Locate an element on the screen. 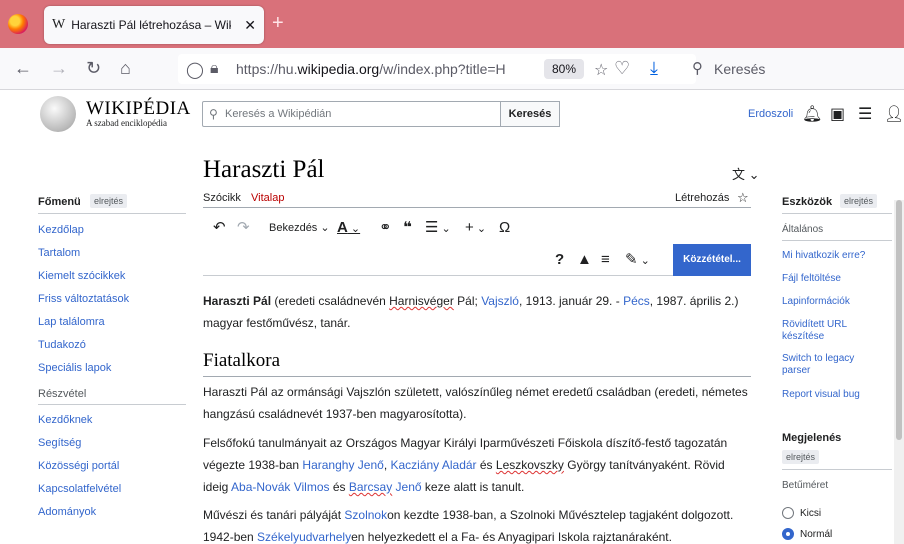  link-icon: ⚭ is located at coordinates (385, 228).